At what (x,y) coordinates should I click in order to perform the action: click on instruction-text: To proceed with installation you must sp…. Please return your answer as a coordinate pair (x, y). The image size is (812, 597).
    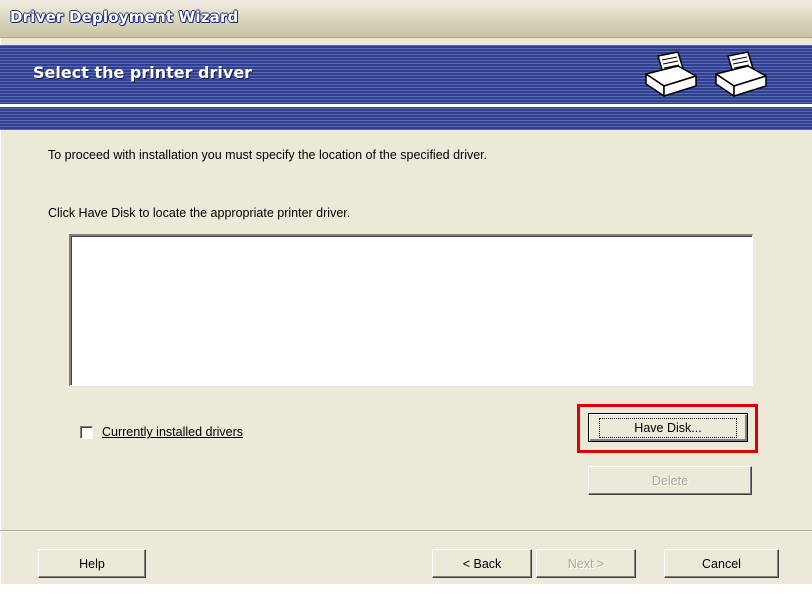
    Looking at the image, I should click on (268, 155).